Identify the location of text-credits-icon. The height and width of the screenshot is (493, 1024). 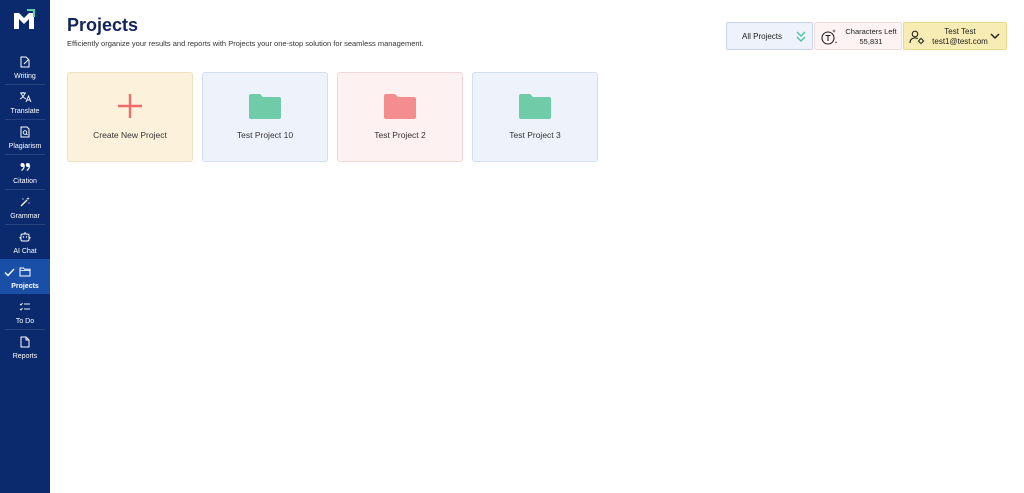
(829, 37).